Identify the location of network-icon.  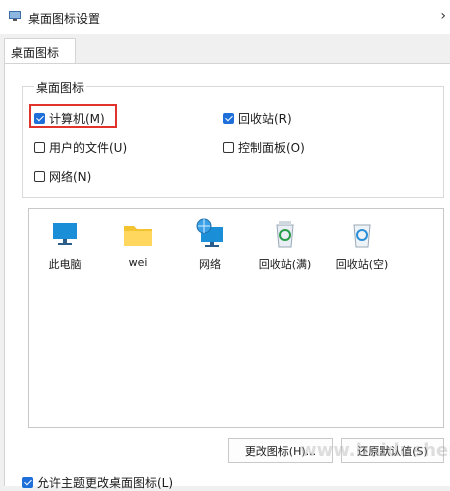
(209, 232).